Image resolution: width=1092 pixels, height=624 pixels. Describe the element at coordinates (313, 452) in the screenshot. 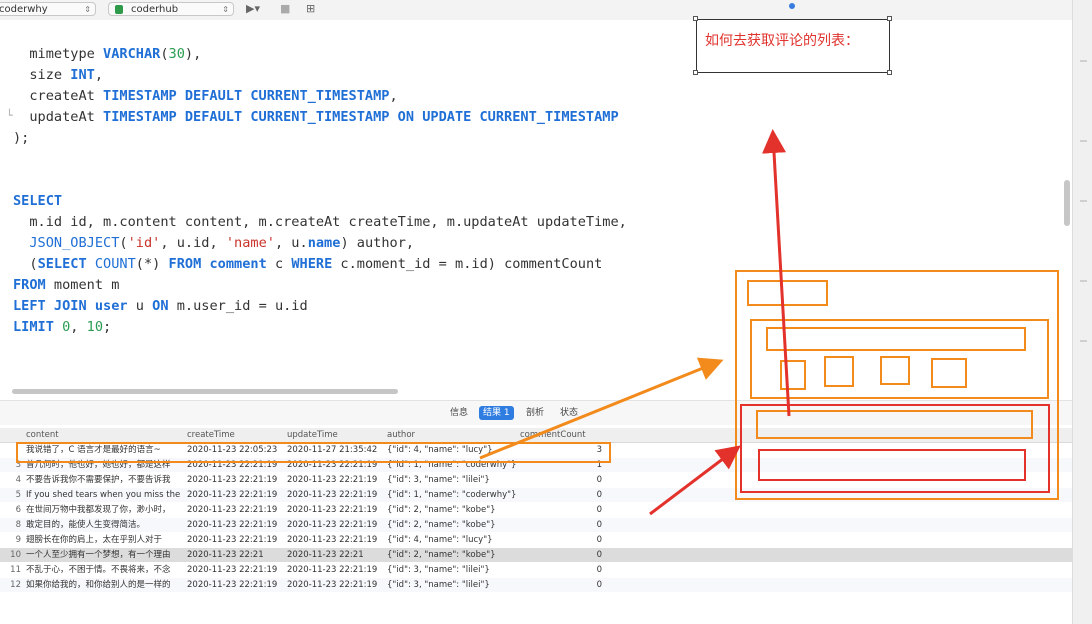

I see `highlight-first-row` at that location.